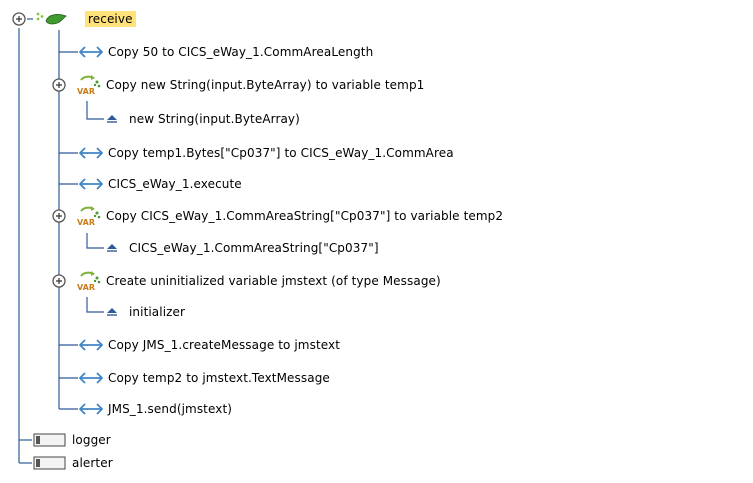 The height and width of the screenshot is (483, 753). I want to click on tree-node-commarea-string: CICS_eWay_1.CommAreaString["Cp037"], so click(242, 248).